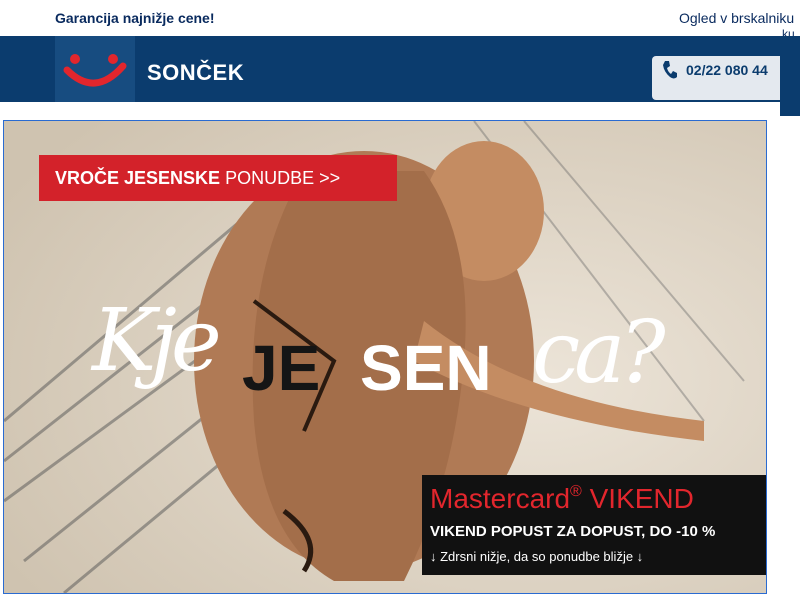 This screenshot has height=600, width=800. I want to click on tui-smile-logo-icon, so click(95, 70).